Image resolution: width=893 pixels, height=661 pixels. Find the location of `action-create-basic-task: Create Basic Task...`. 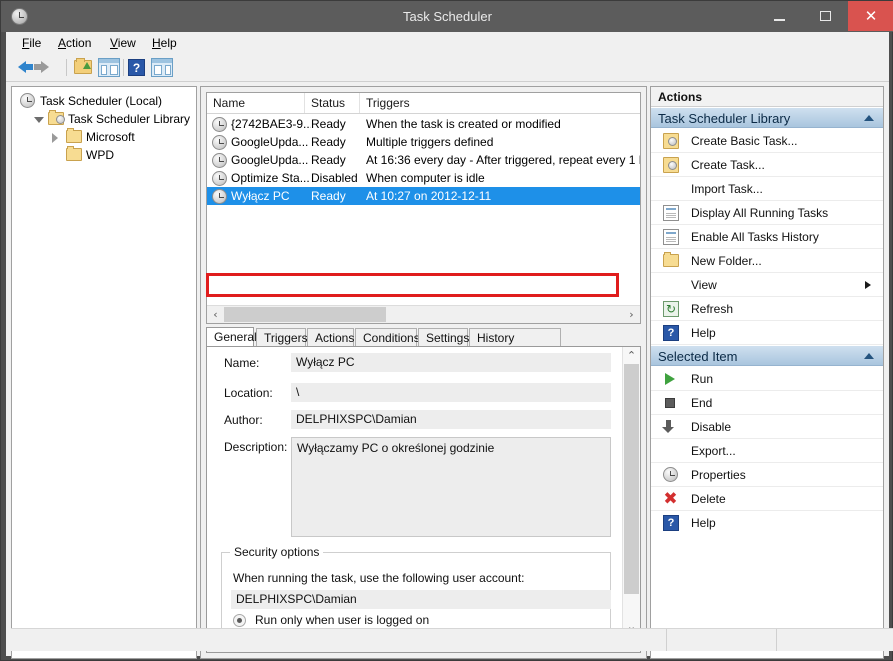

action-create-basic-task: Create Basic Task... is located at coordinates (767, 141).